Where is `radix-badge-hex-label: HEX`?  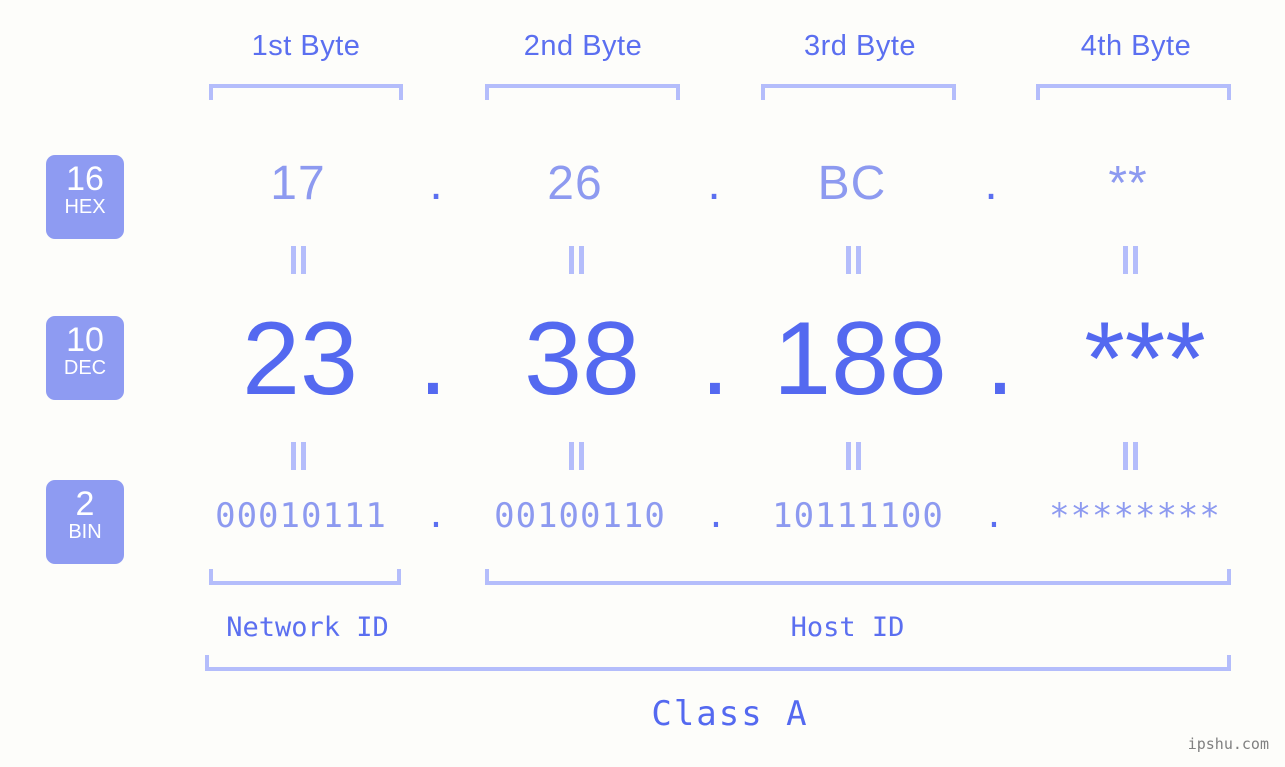 radix-badge-hex-label: HEX is located at coordinates (85, 207).